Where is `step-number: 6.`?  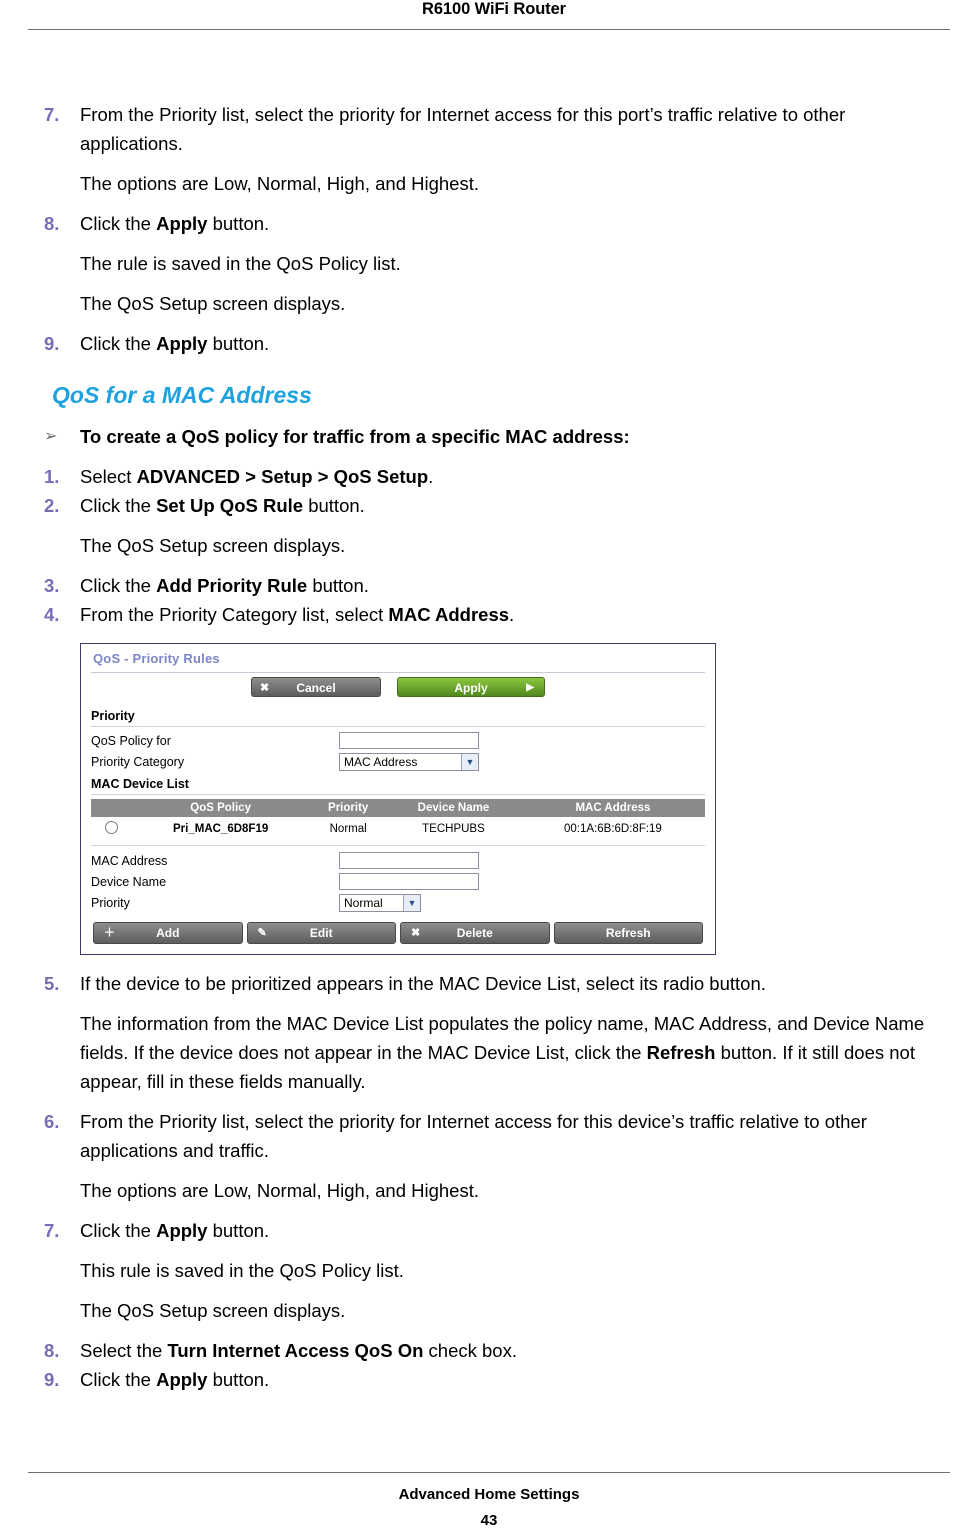 step-number: 6. is located at coordinates (52, 1121).